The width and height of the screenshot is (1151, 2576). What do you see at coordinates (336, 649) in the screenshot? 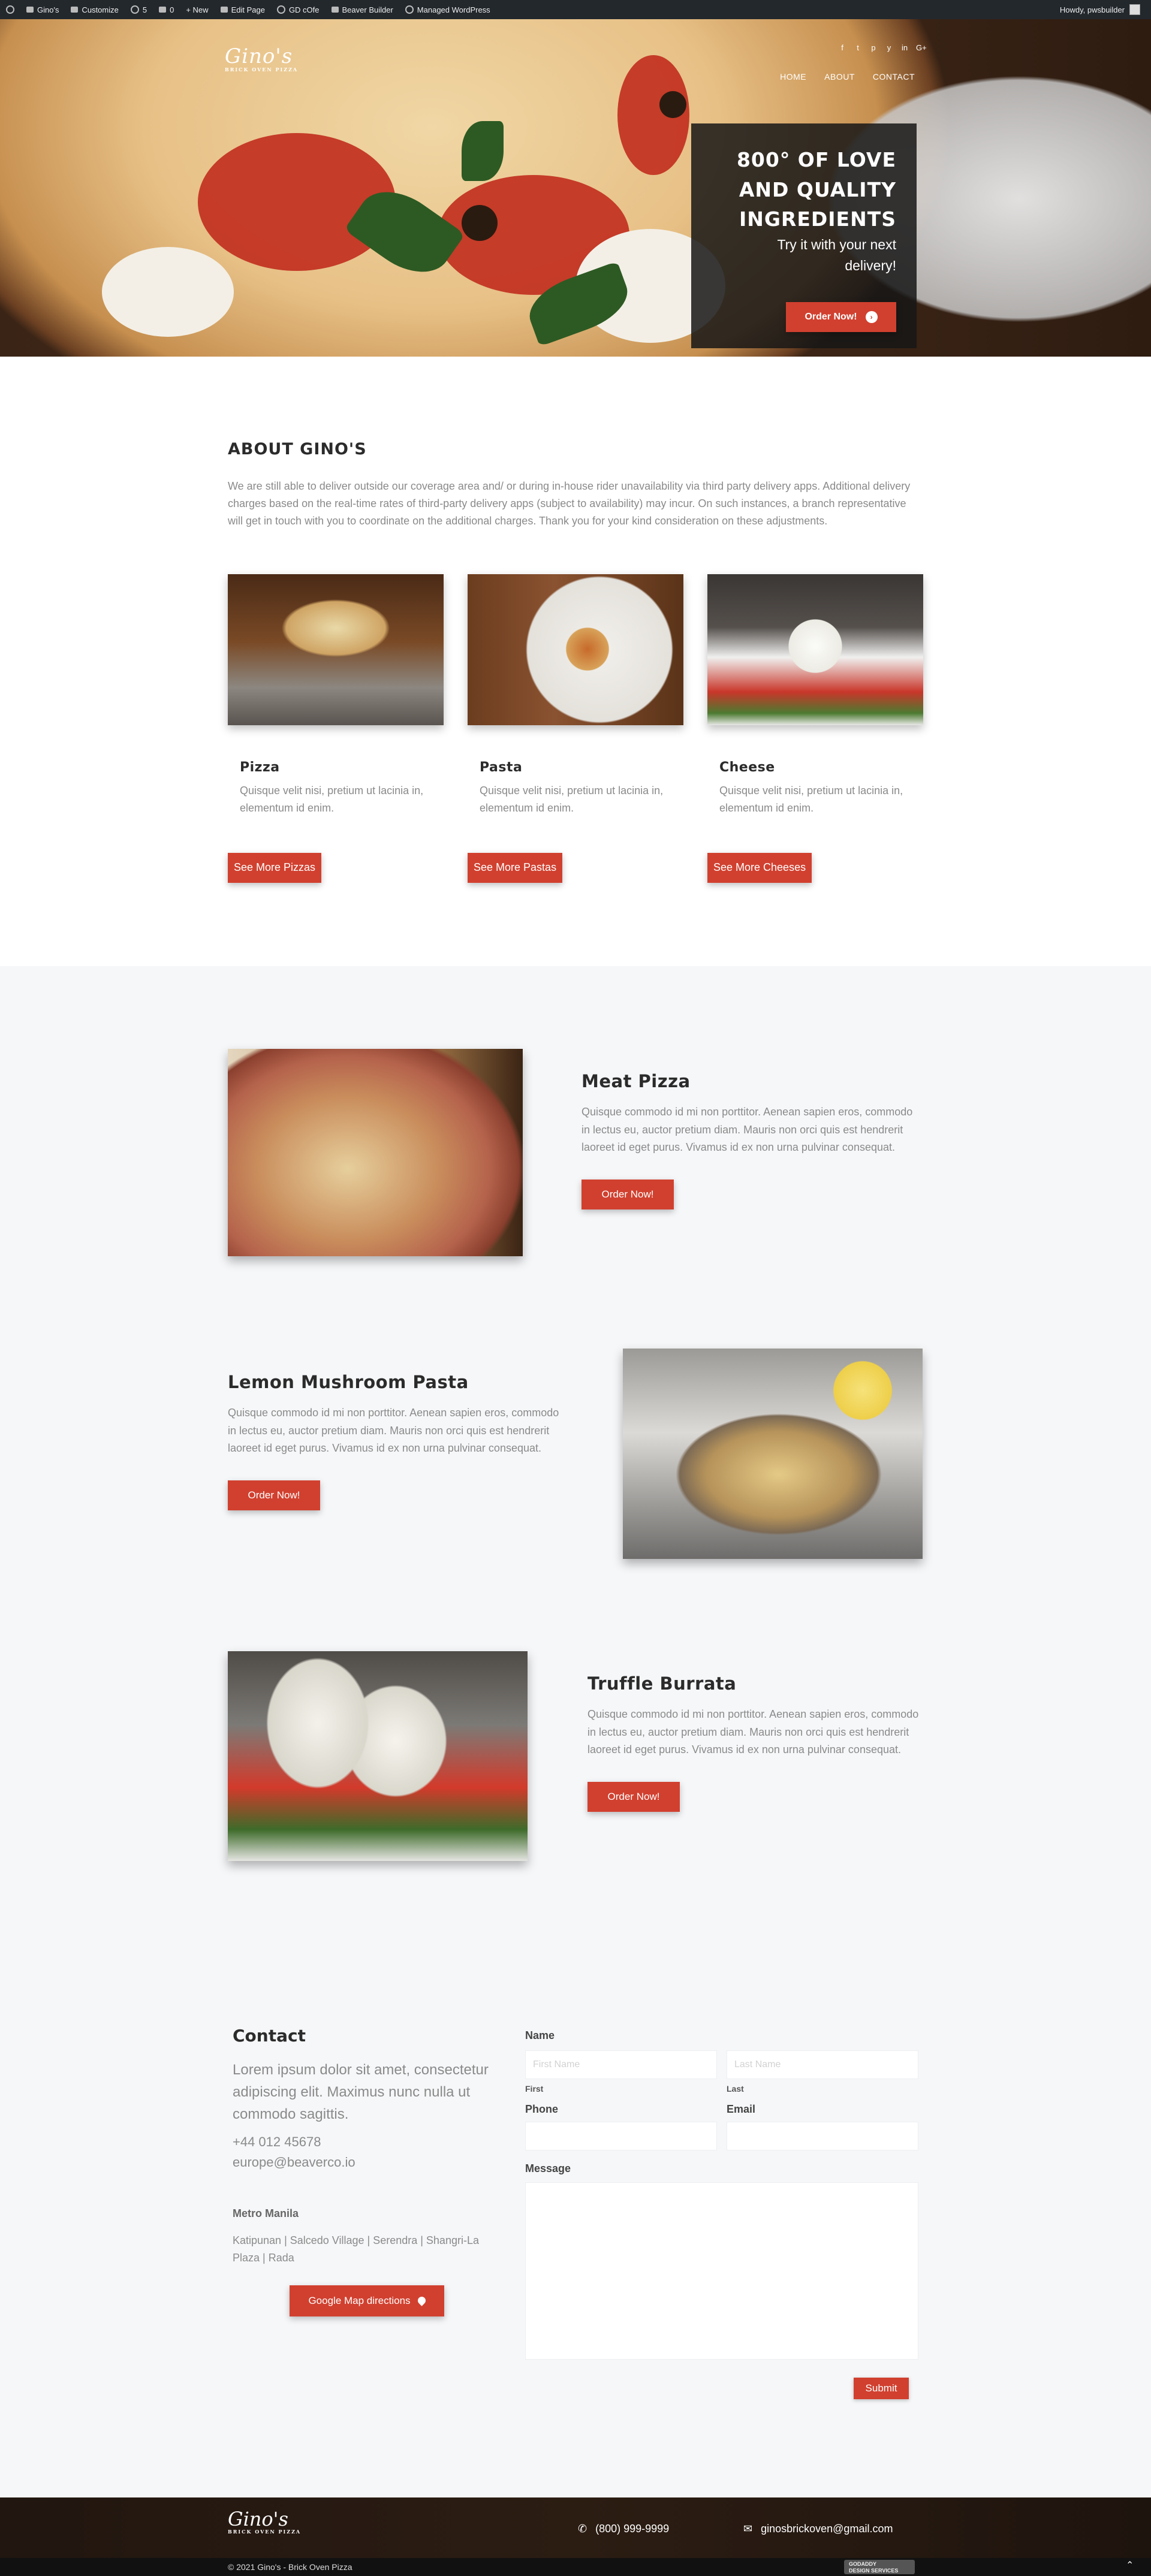
I see `pizza-image` at bounding box center [336, 649].